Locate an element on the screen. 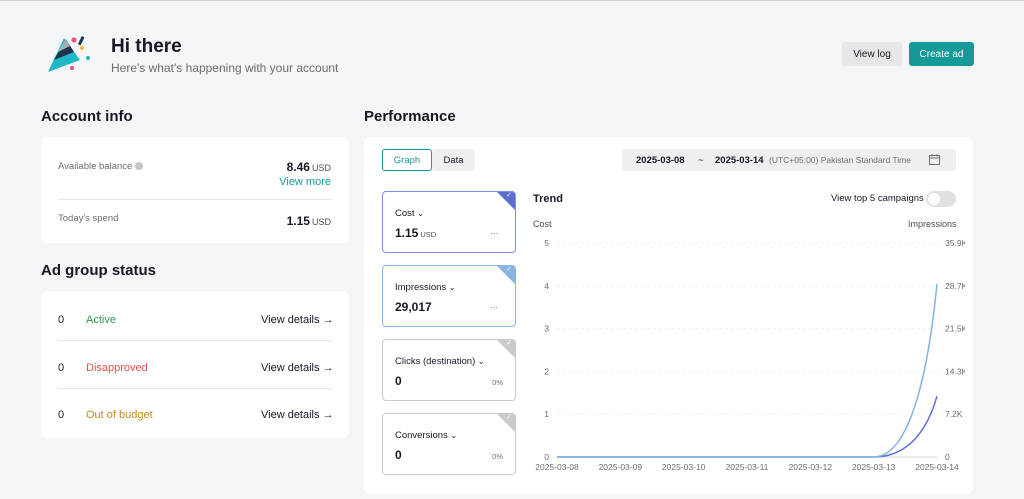 This screenshot has height=499, width=1024. series-line-impressions is located at coordinates (747, 370).